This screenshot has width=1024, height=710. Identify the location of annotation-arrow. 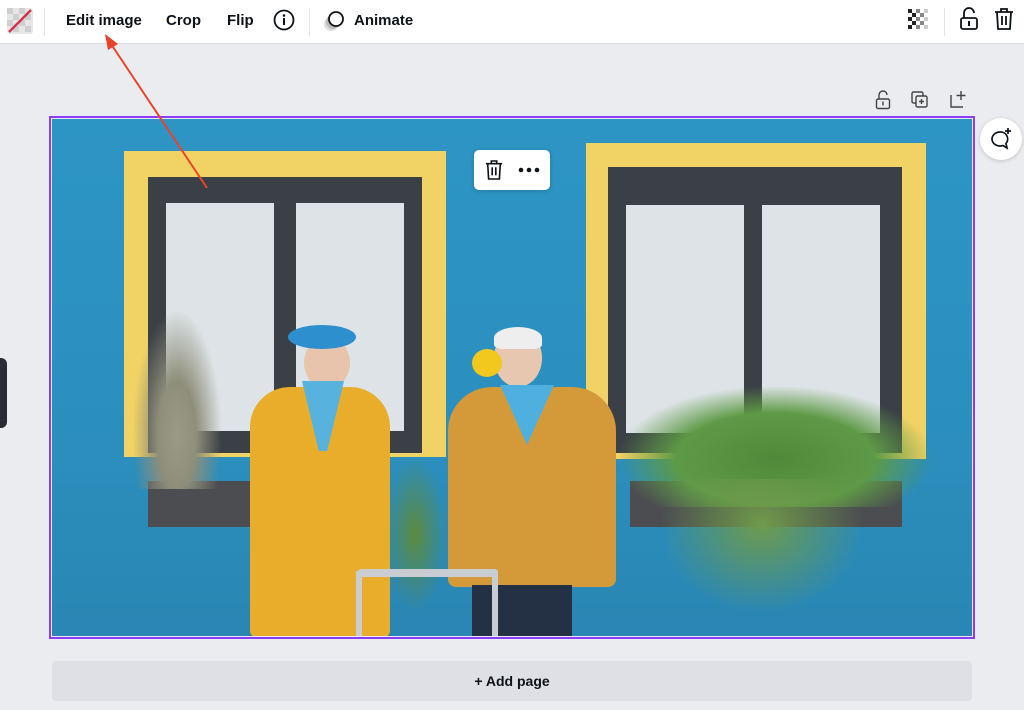
(156, 111).